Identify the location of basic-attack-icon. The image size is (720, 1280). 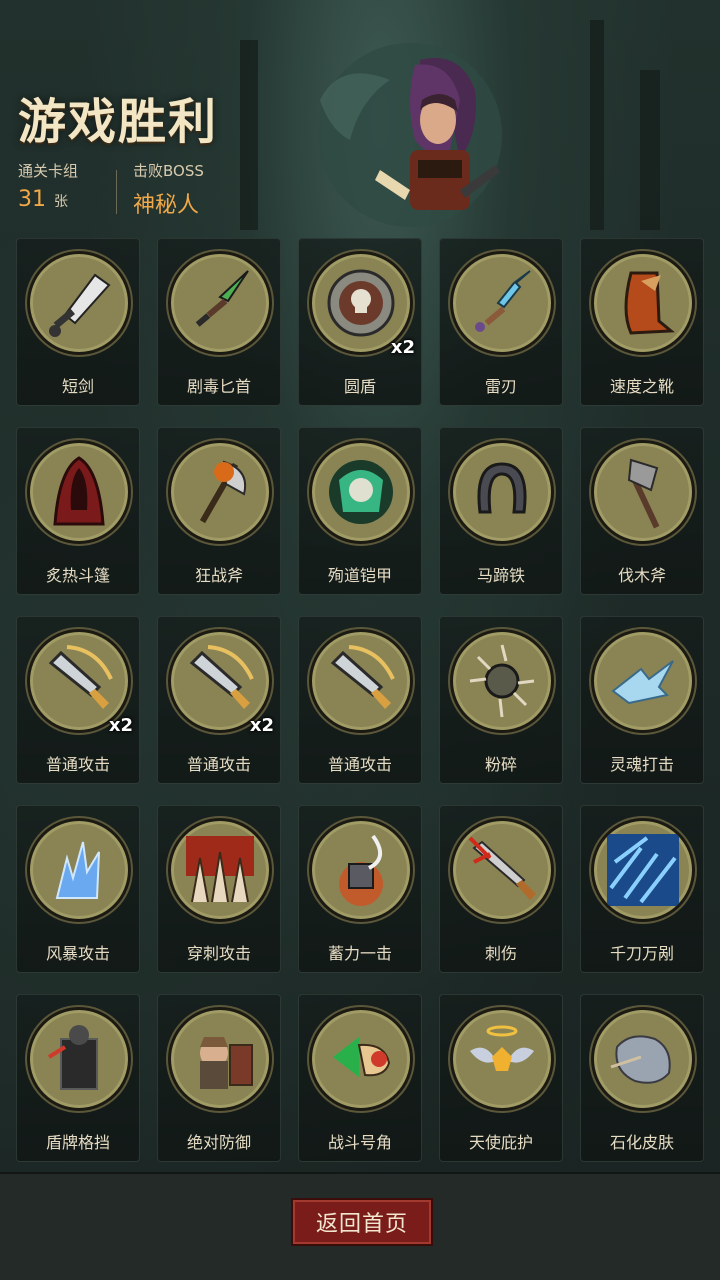
(361, 681).